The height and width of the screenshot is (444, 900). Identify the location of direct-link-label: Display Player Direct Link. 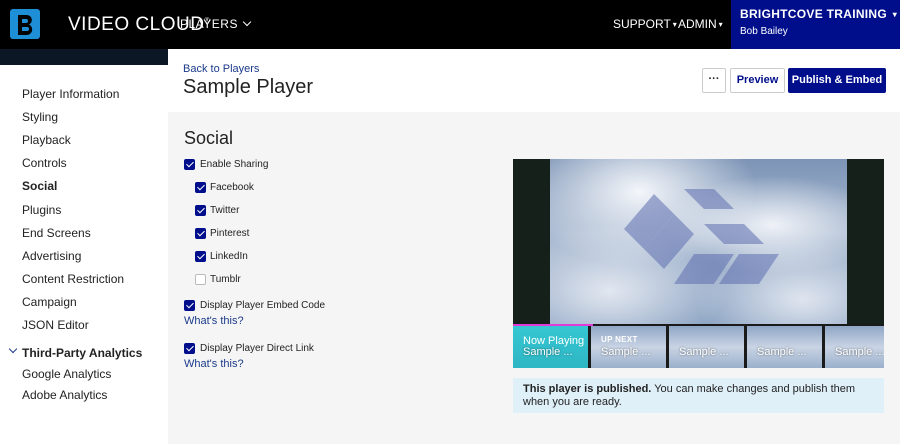
(257, 348).